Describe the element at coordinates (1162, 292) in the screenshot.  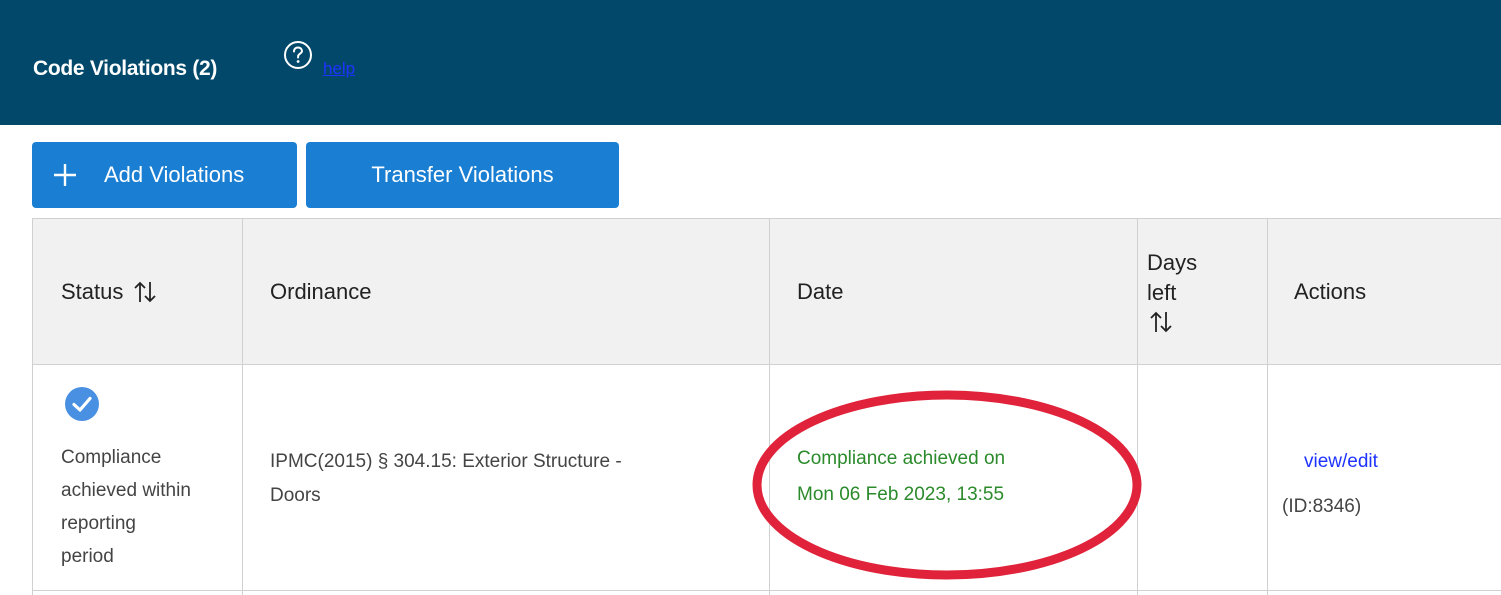
I see `column-header-left-label: left` at that location.